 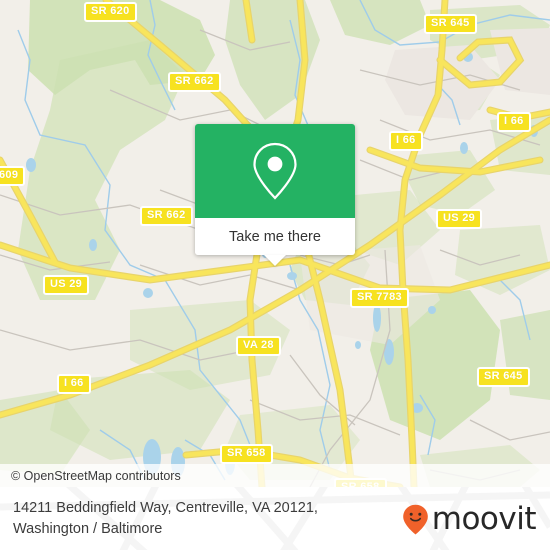 I want to click on location-popup: Take me there, so click(x=275, y=195).